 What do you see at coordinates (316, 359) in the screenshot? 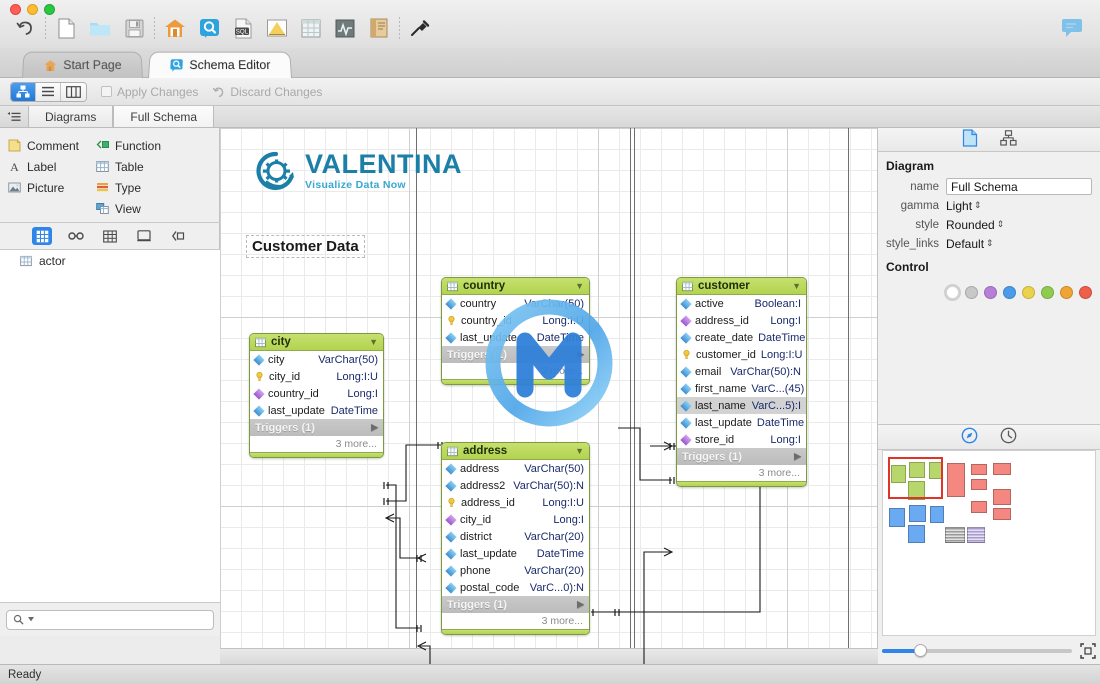
I see `er-field-row: city VarChar(50)` at bounding box center [316, 359].